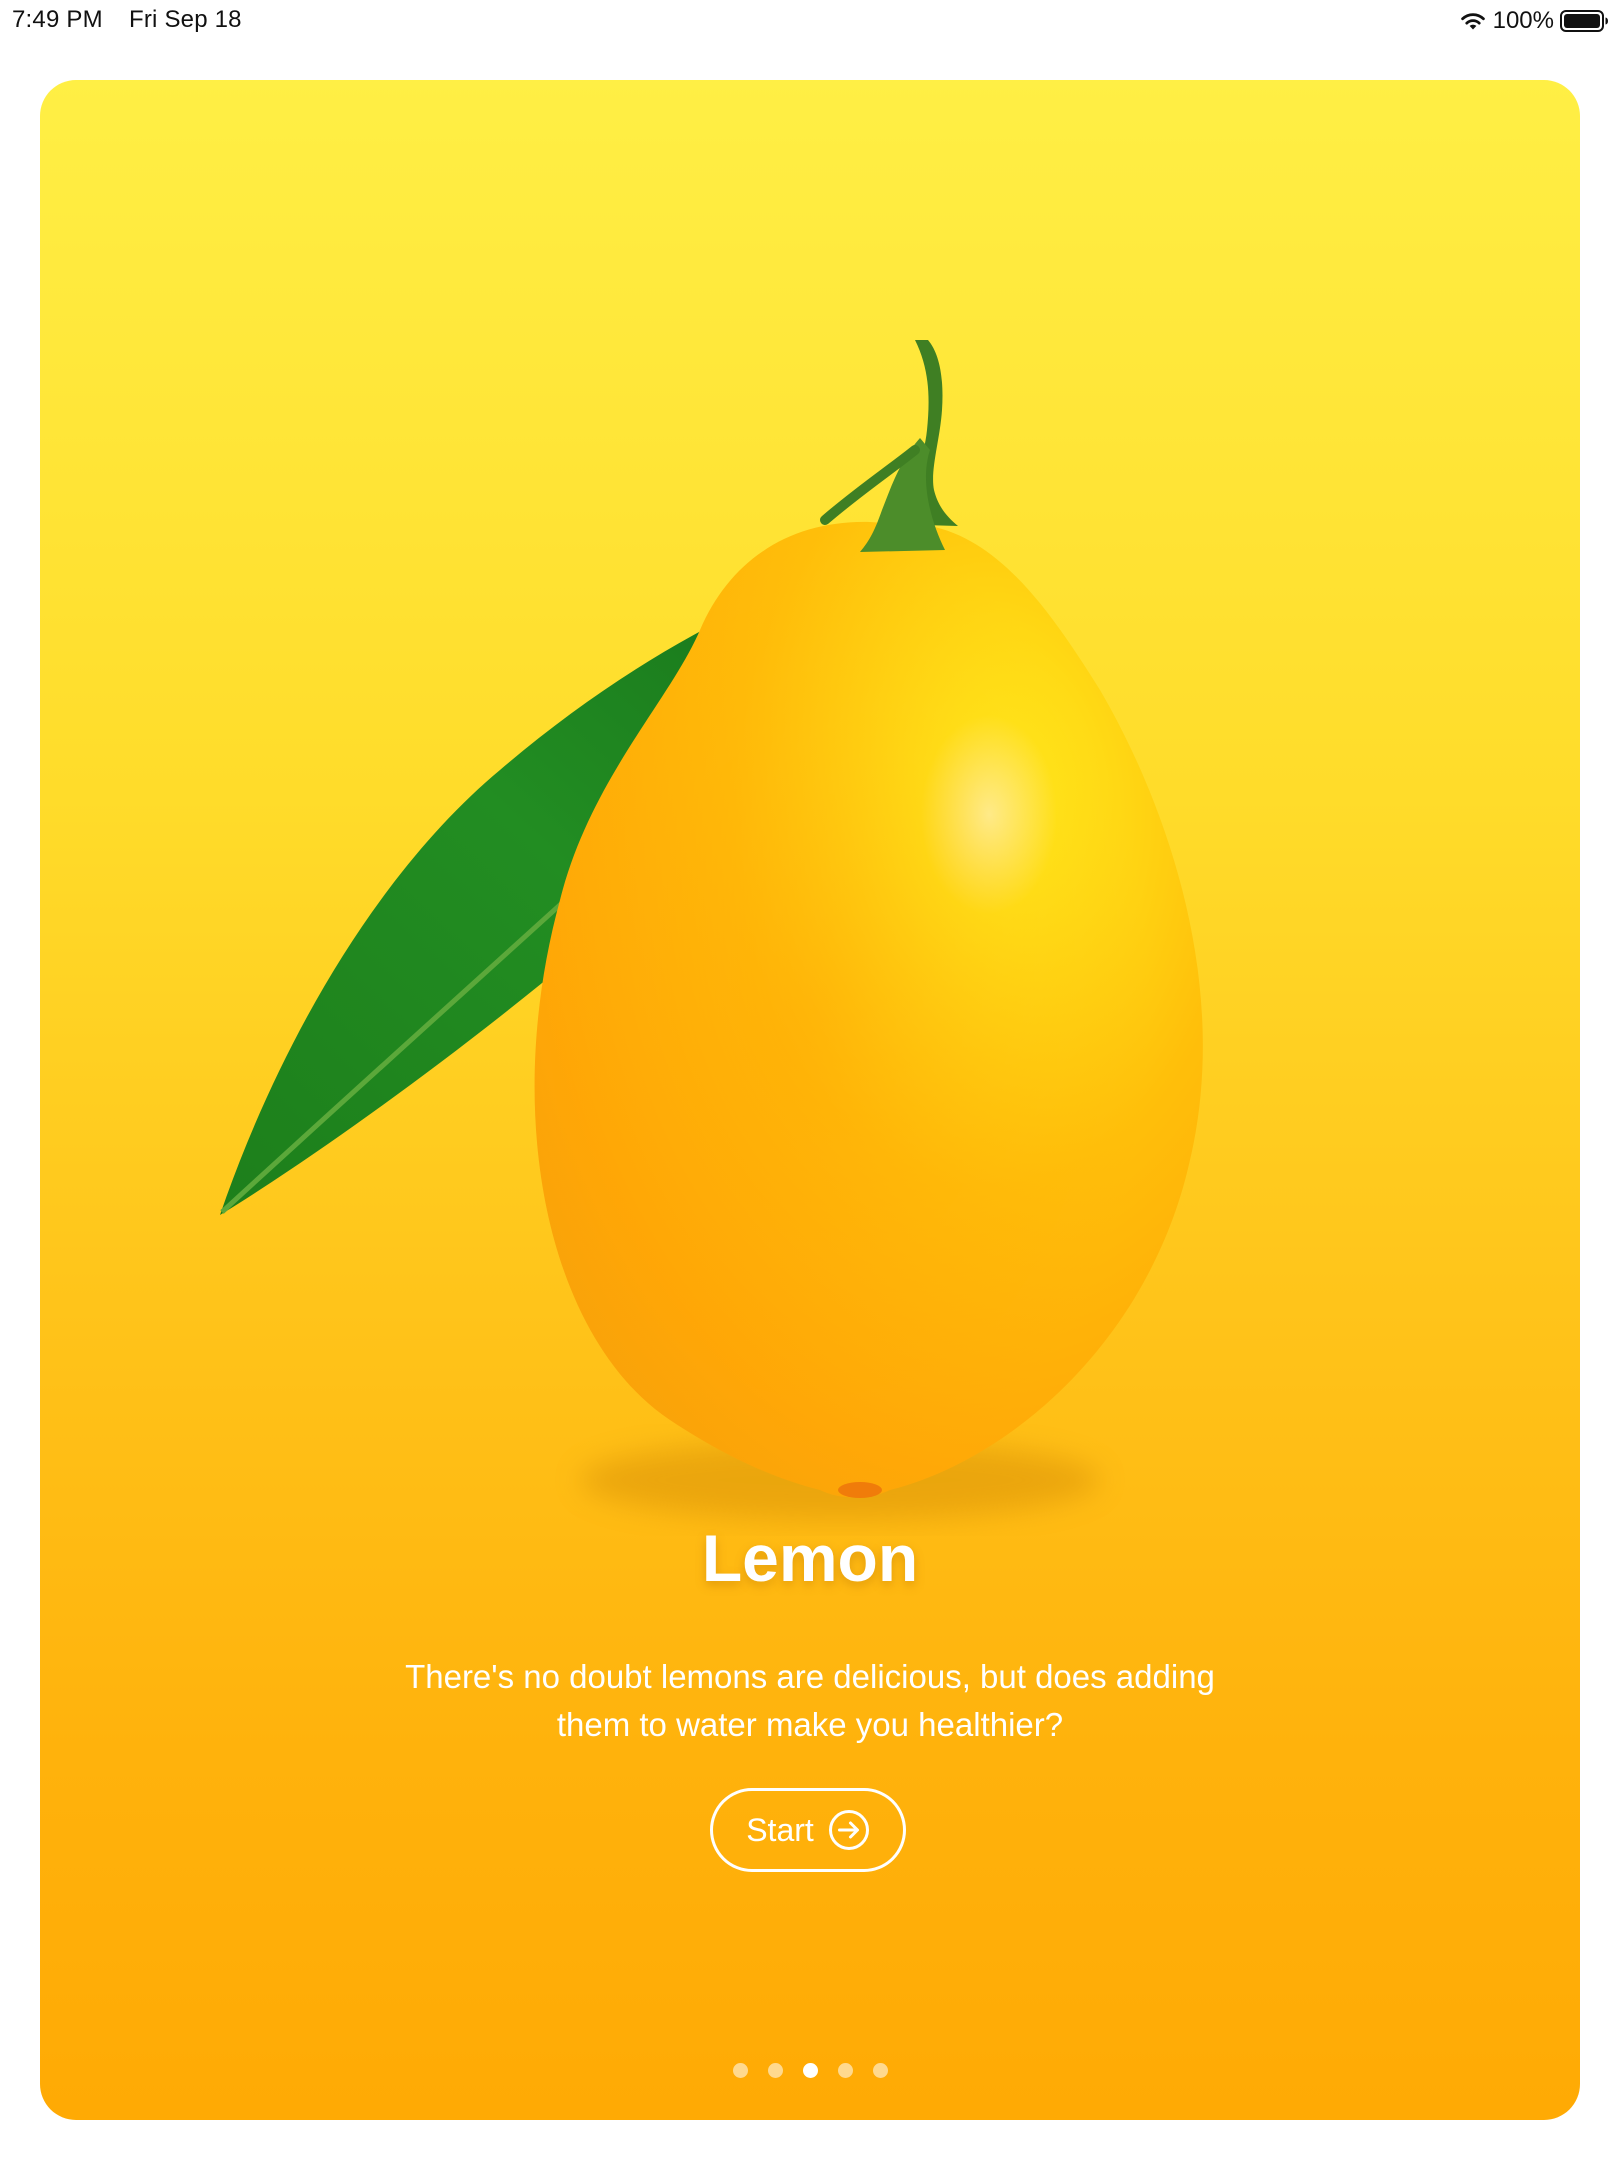 This screenshot has width=1620, height=2160. I want to click on start-button-label: Start, so click(780, 1829).